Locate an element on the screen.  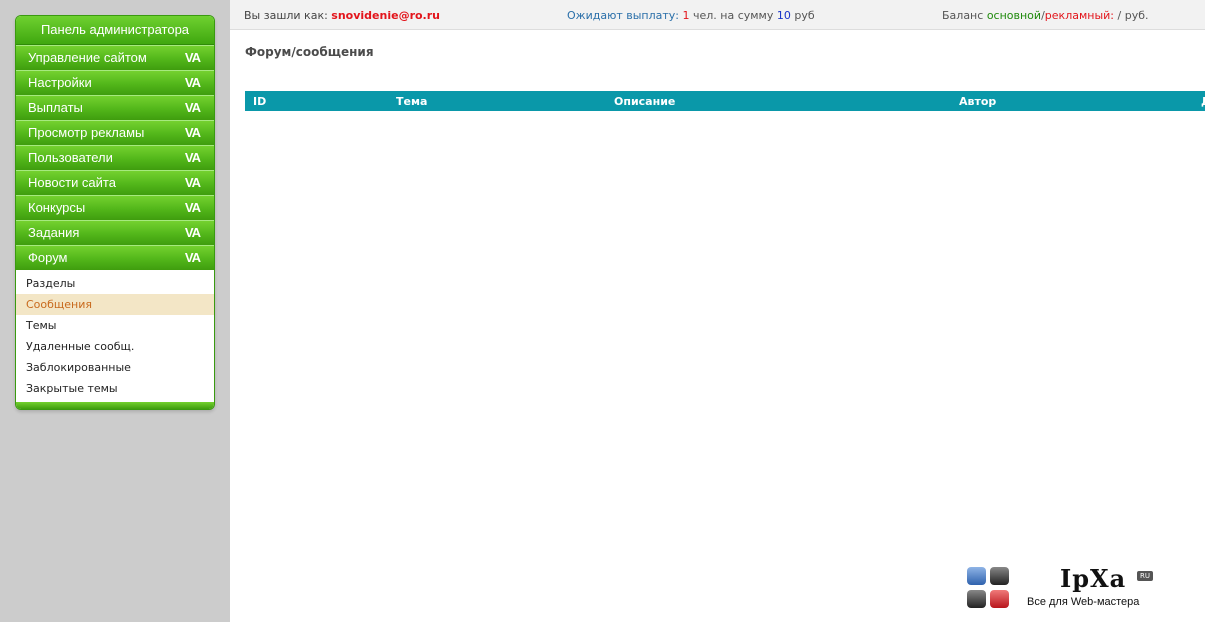
logo-square-blue-icon is located at coordinates (976, 576).